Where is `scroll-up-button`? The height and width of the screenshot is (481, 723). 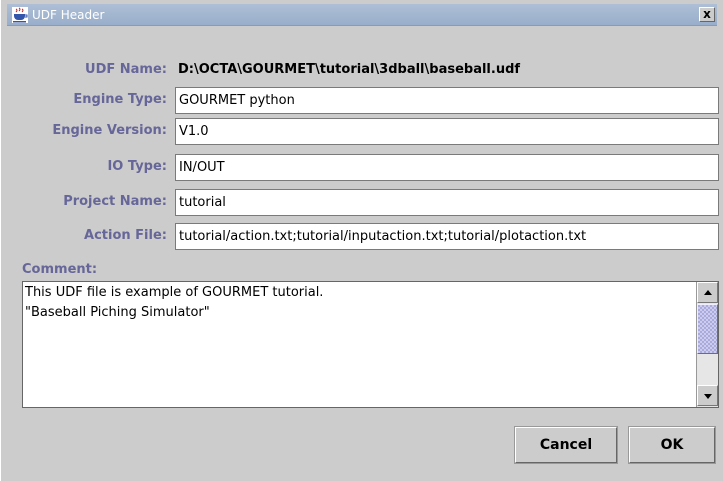 scroll-up-button is located at coordinates (707, 292).